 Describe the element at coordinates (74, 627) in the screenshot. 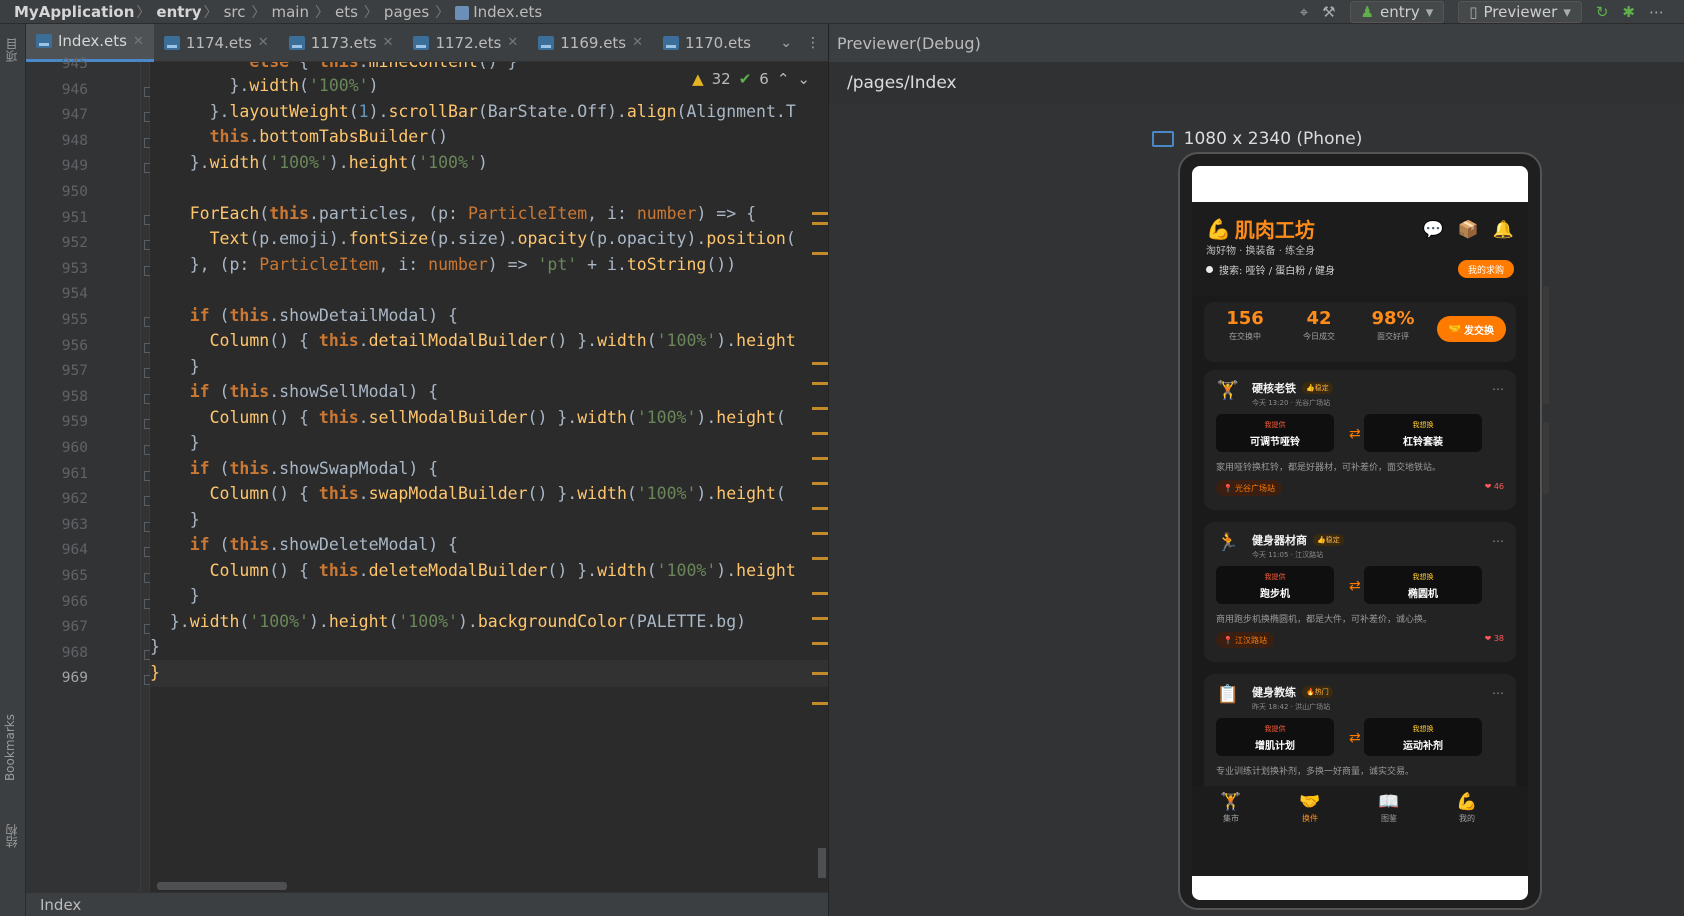

I see `line-number: 967` at that location.